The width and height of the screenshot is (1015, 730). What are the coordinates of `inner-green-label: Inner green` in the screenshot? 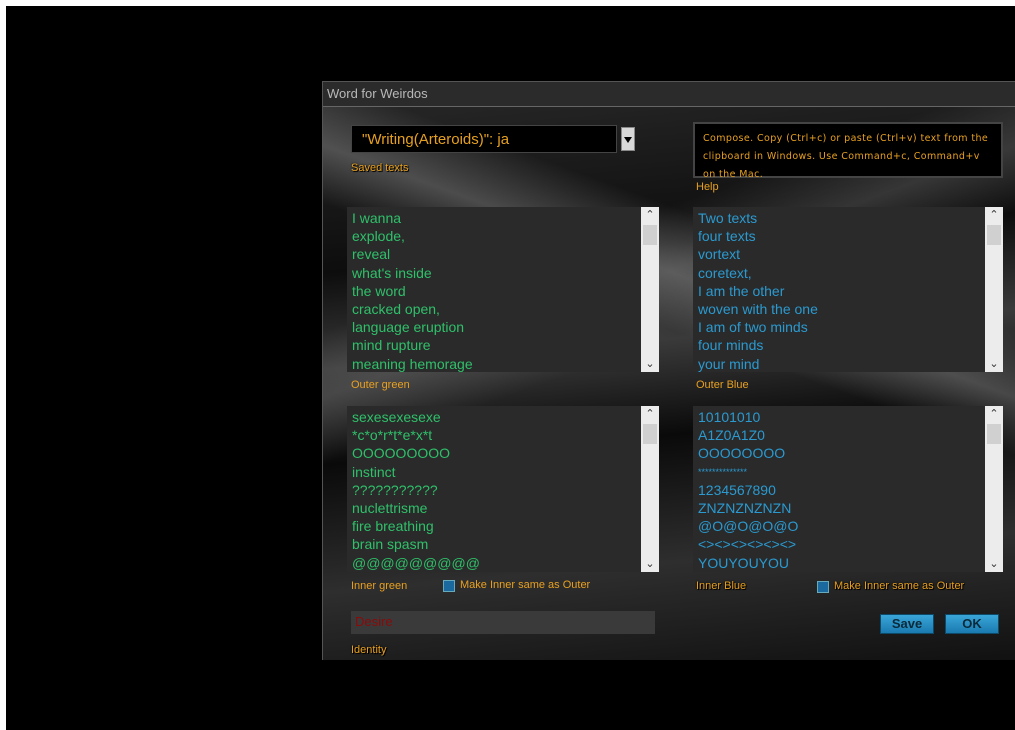 It's located at (379, 586).